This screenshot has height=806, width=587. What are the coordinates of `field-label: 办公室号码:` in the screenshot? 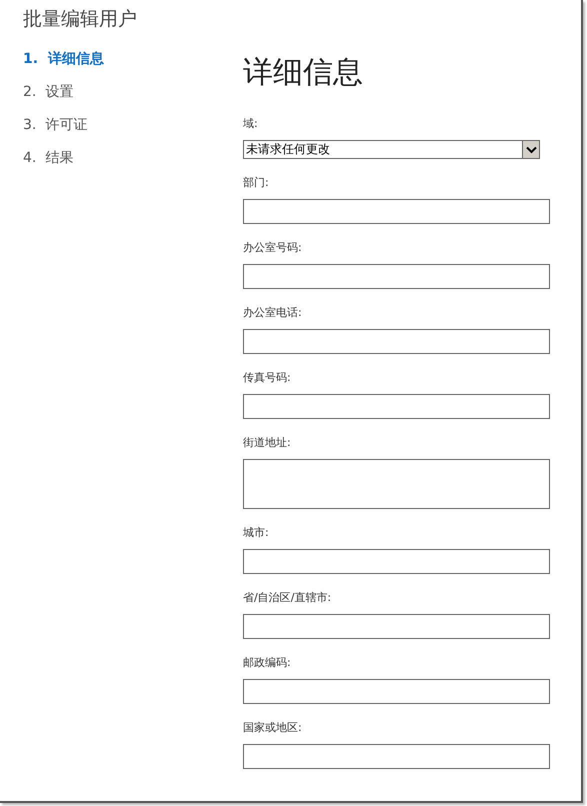 It's located at (272, 248).